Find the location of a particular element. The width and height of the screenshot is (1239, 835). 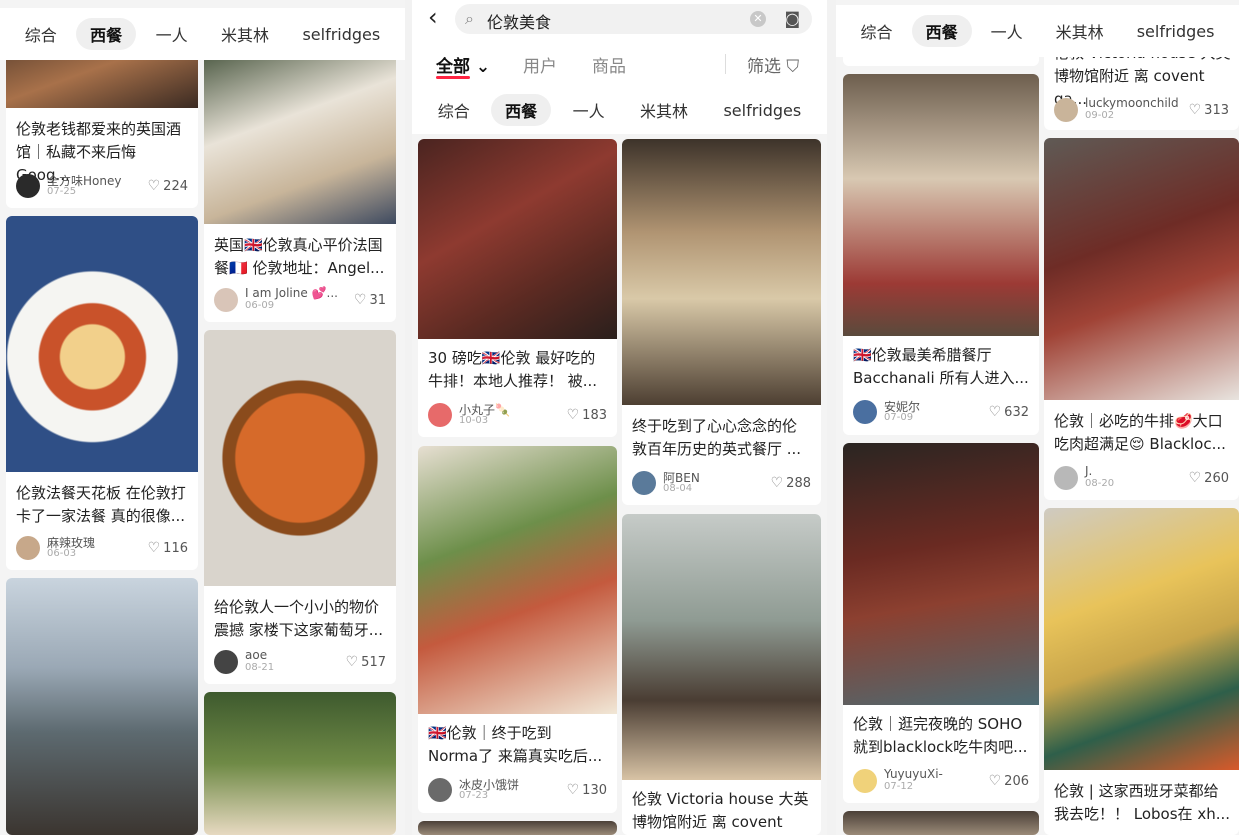

back-icon: ‹ is located at coordinates (433, 17).